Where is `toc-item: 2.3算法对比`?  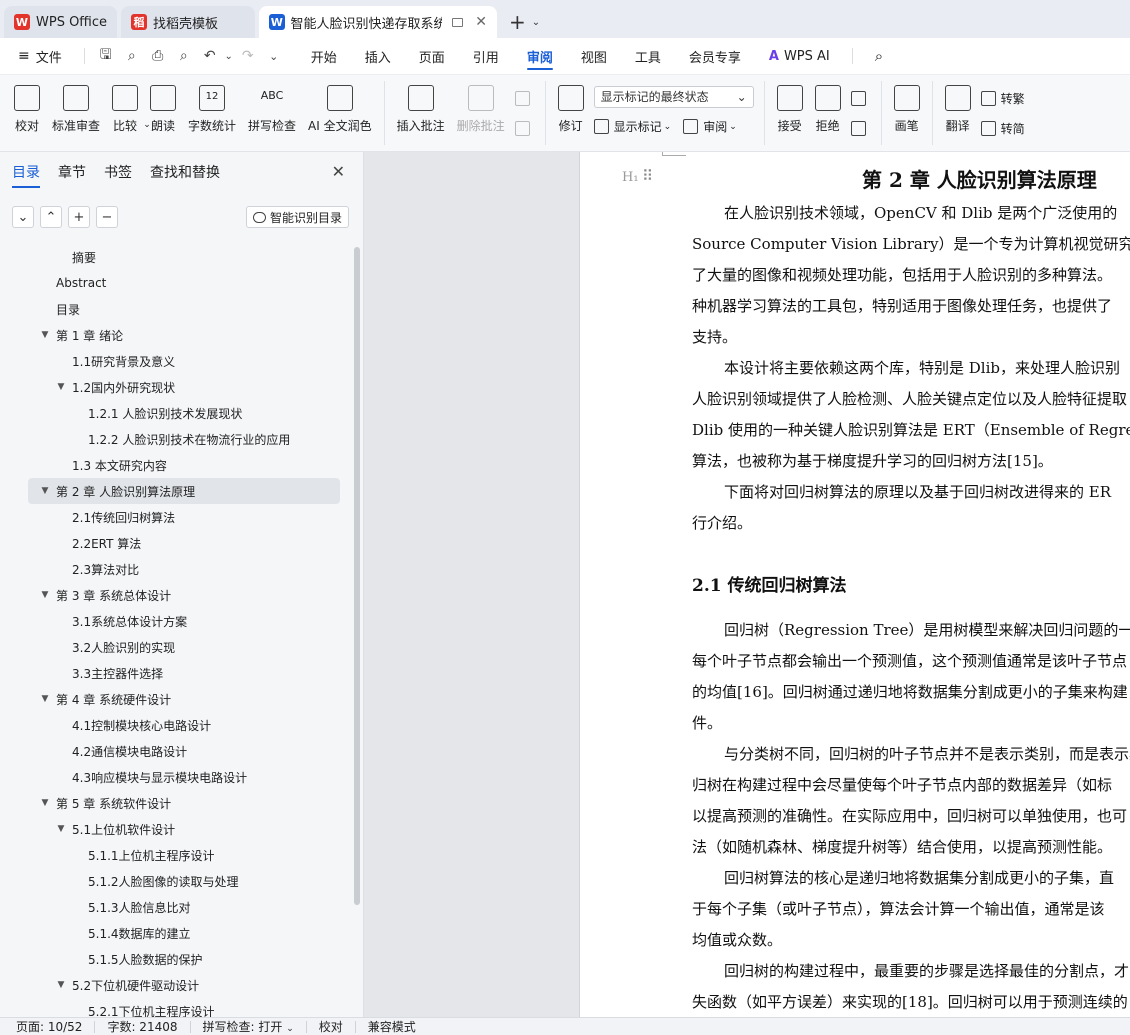 toc-item: 2.3算法对比 is located at coordinates (184, 569).